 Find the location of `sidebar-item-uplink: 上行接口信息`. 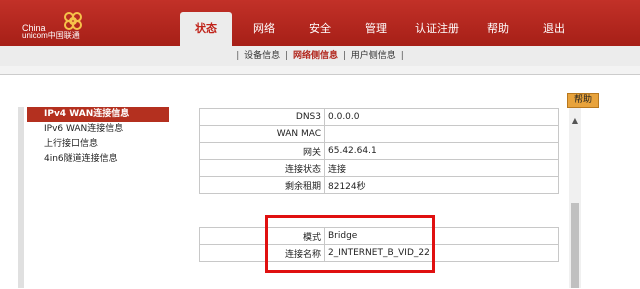

sidebar-item-uplink: 上行接口信息 is located at coordinates (98, 144).